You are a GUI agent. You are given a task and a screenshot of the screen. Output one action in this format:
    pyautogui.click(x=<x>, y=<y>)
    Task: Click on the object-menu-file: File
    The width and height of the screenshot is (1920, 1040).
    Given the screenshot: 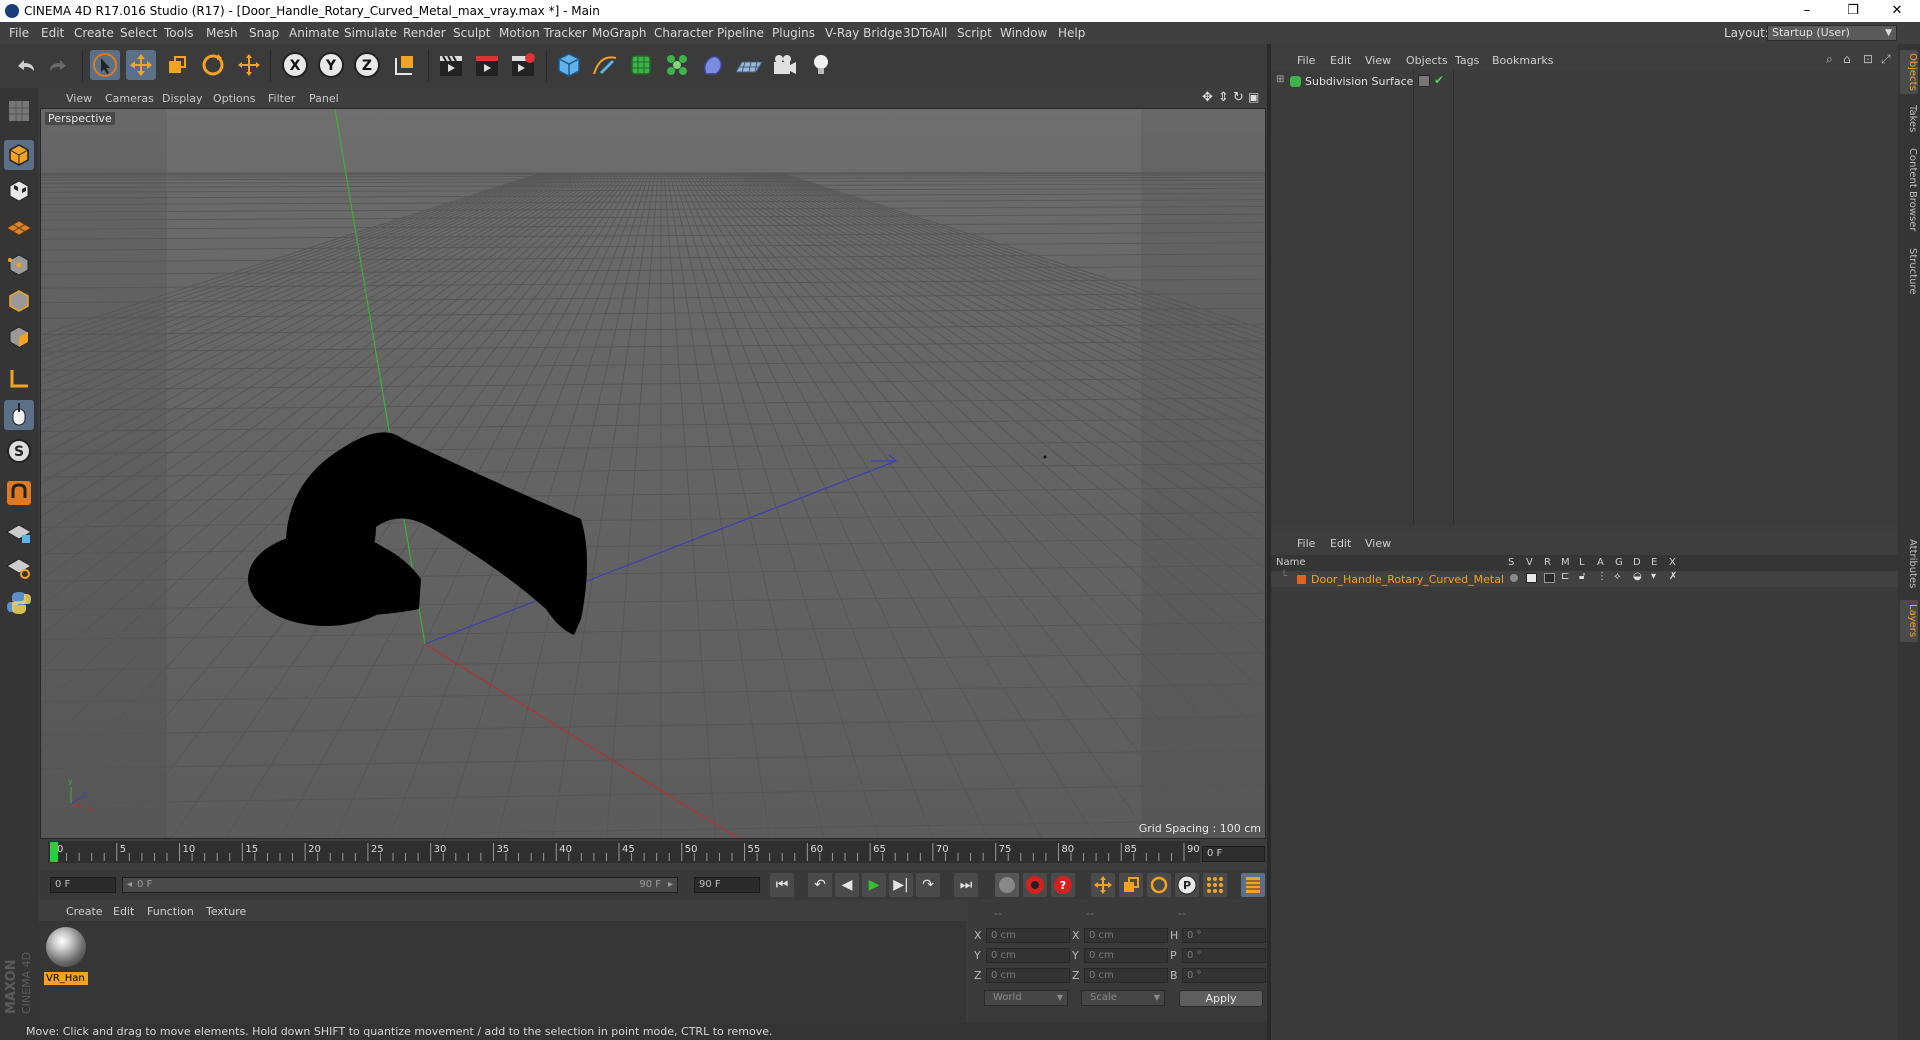 What is the action you would take?
    pyautogui.click(x=1306, y=60)
    